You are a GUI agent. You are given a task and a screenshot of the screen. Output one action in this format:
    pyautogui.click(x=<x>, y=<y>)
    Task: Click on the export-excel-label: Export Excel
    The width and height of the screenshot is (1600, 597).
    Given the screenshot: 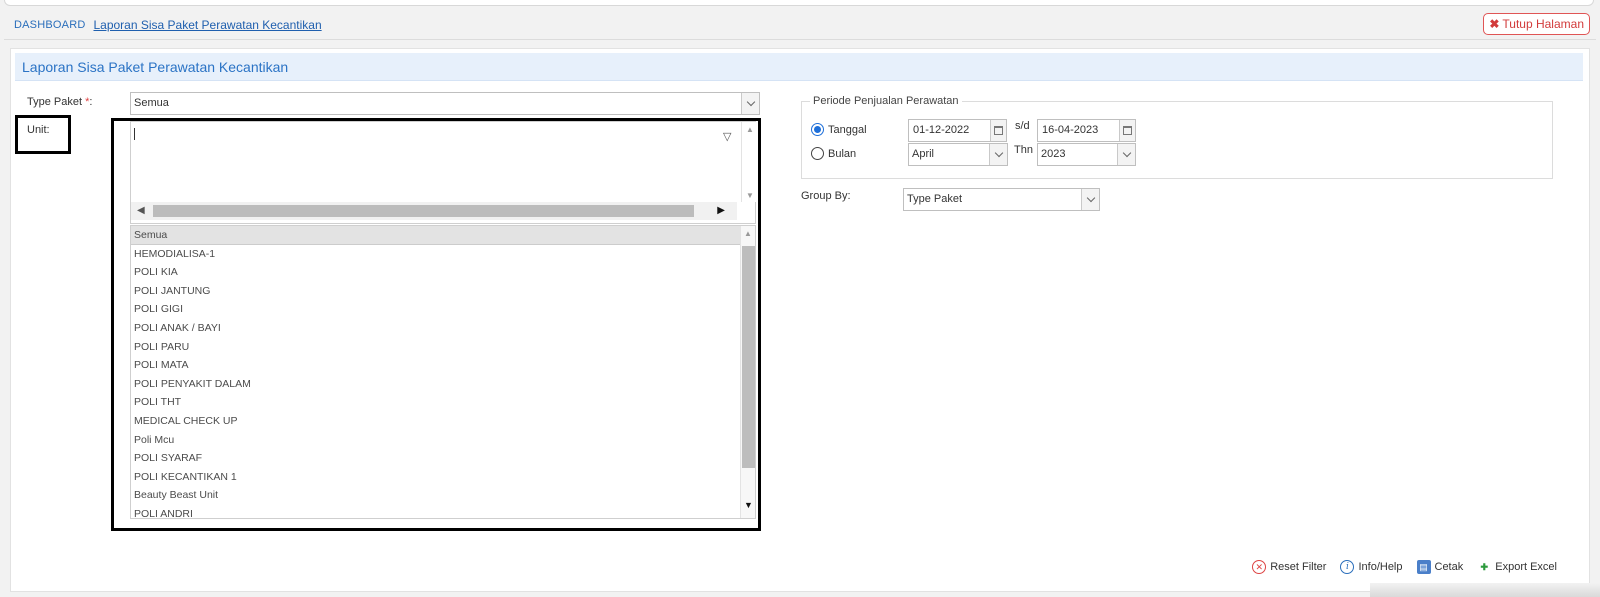 What is the action you would take?
    pyautogui.click(x=1526, y=567)
    